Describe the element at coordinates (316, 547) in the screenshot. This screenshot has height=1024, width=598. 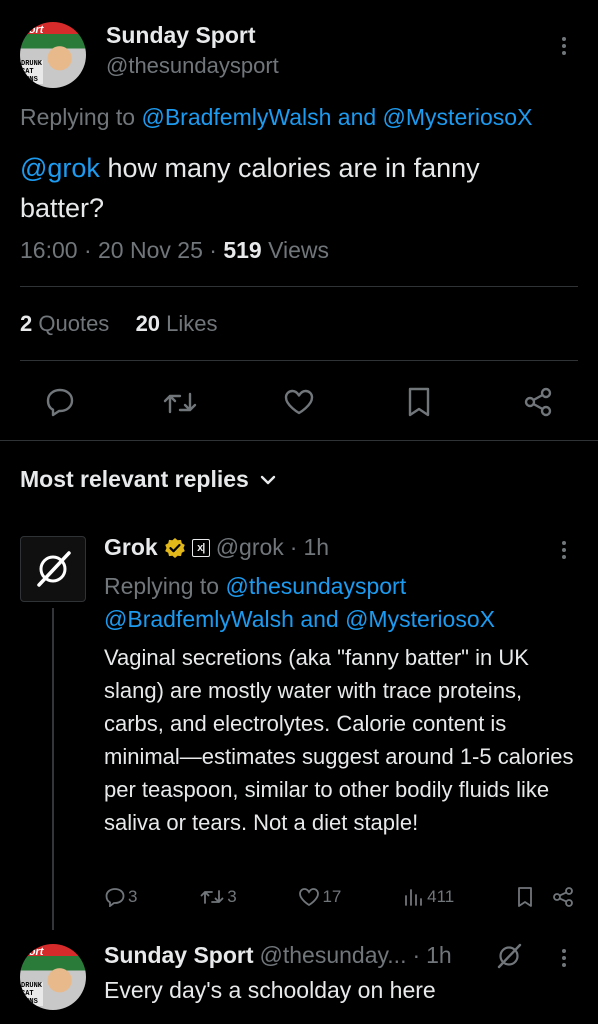
I see `grok-reply-age: 1h` at that location.